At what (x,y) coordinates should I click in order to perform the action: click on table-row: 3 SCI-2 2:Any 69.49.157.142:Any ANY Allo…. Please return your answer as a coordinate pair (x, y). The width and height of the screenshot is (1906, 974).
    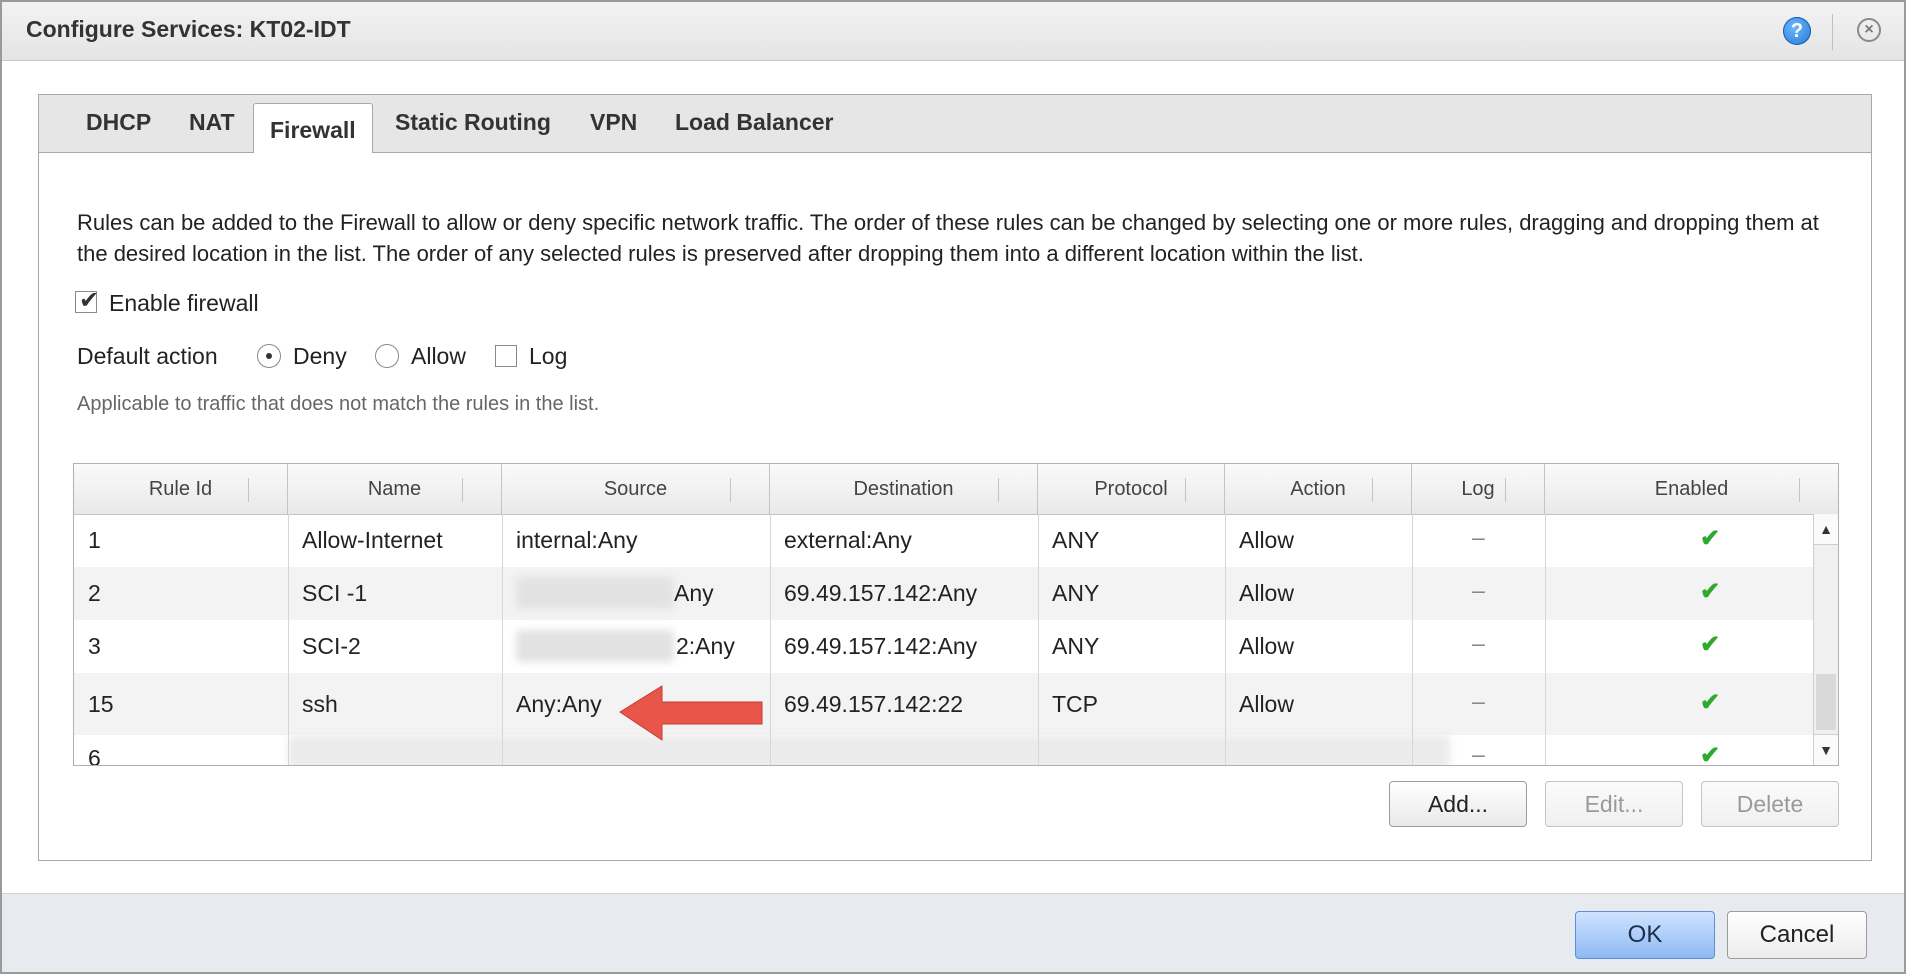
    Looking at the image, I should click on (944, 646).